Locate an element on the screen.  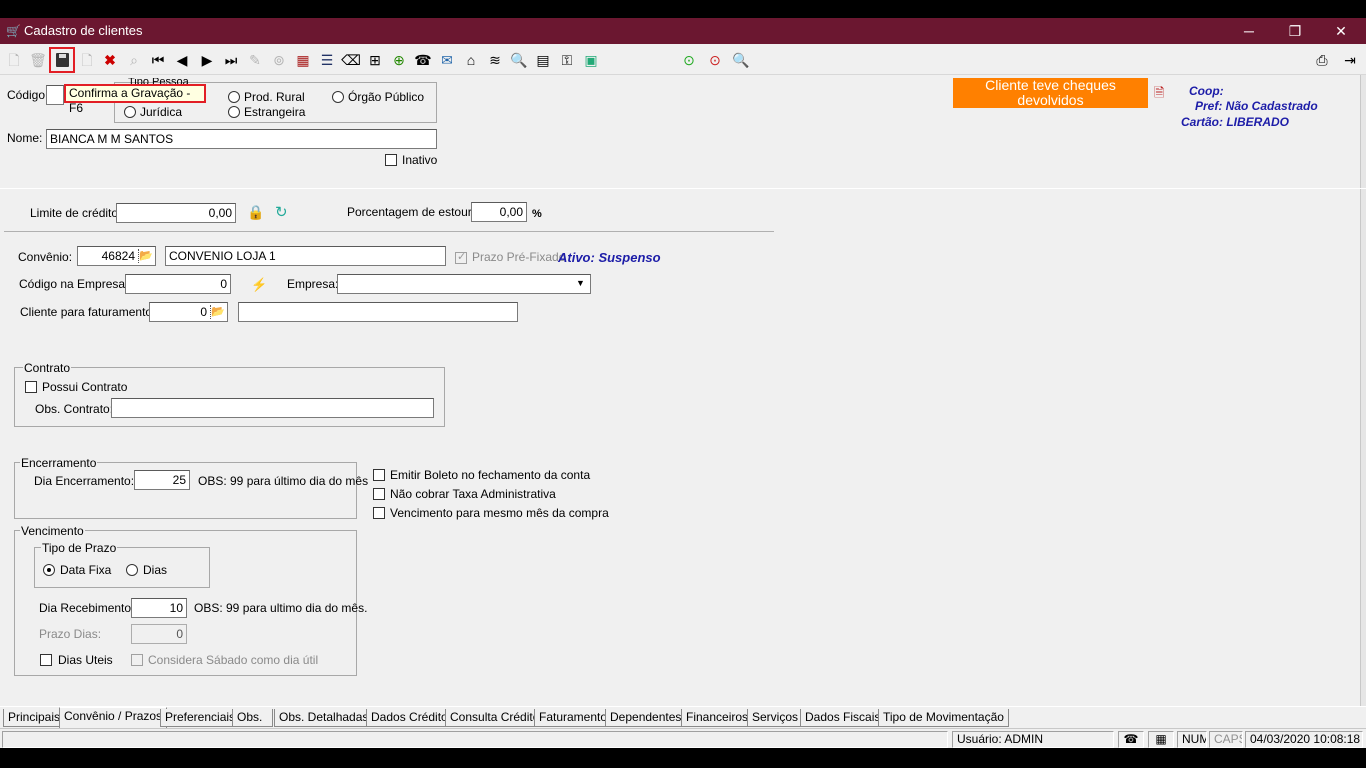
tab-consulta-credito: Consulta Crédito is located at coordinates (495, 718).